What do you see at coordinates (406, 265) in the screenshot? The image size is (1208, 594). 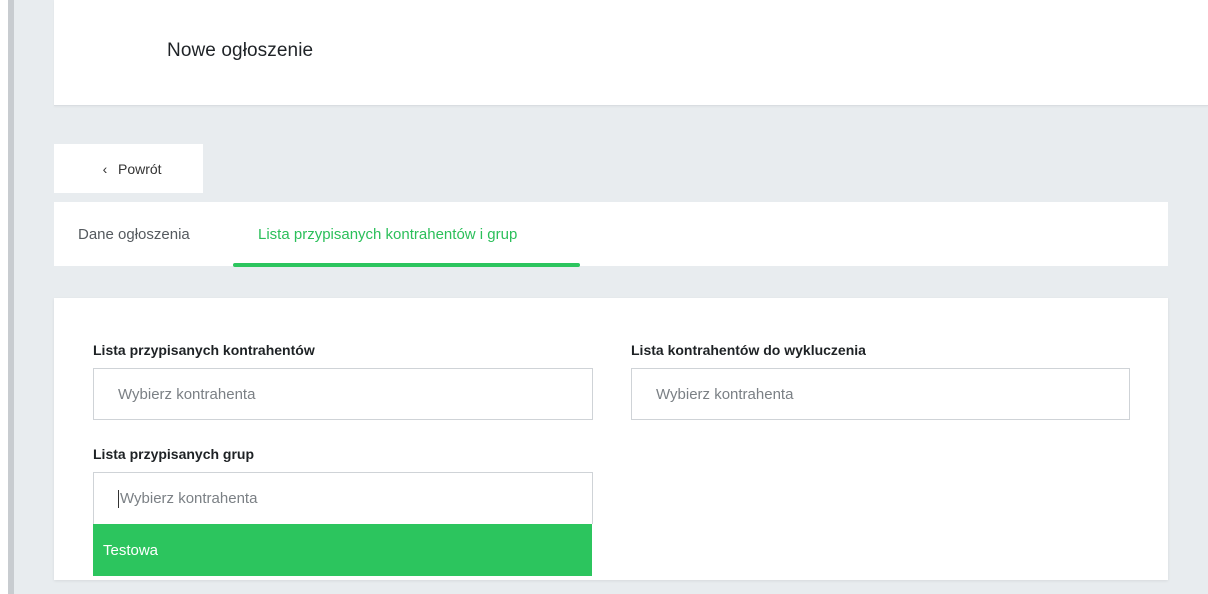 I see `active-tab-indicator` at bounding box center [406, 265].